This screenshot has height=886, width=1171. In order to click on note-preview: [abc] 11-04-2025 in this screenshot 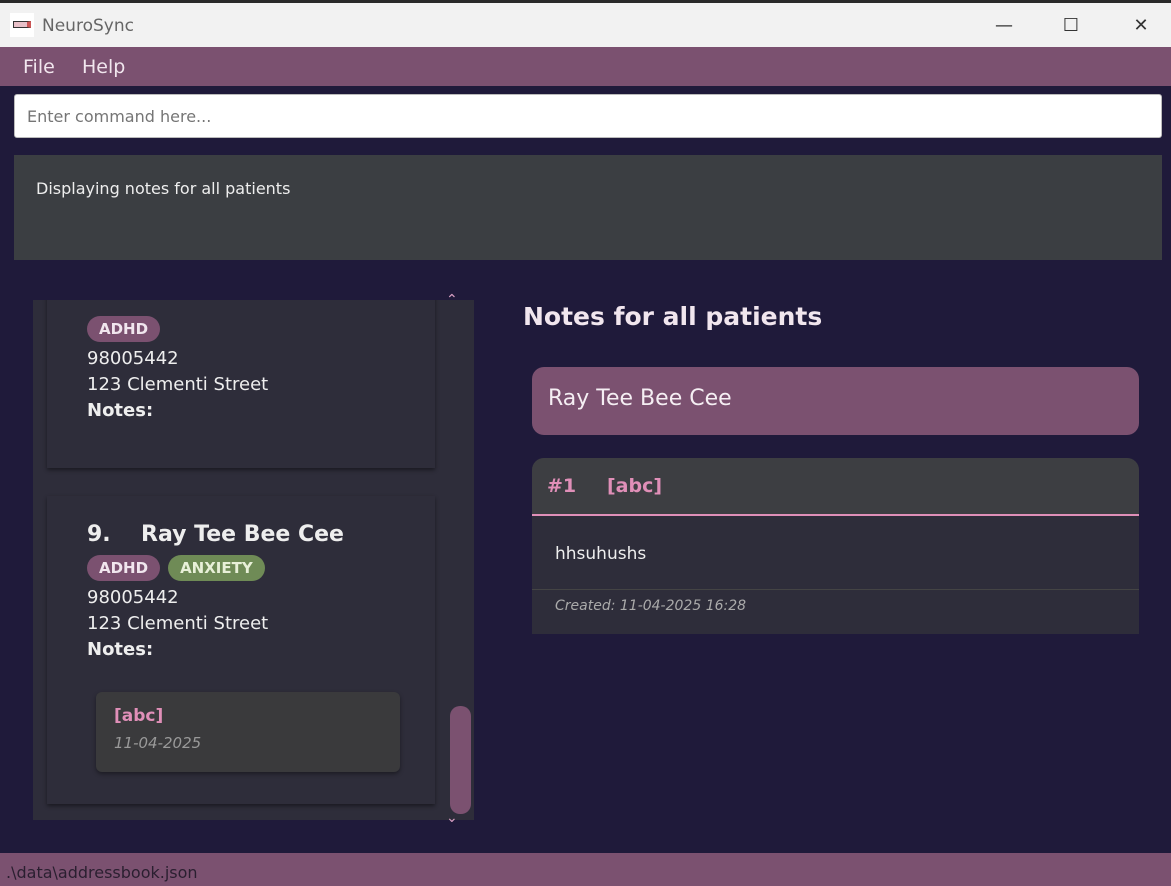, I will do `click(248, 732)`.